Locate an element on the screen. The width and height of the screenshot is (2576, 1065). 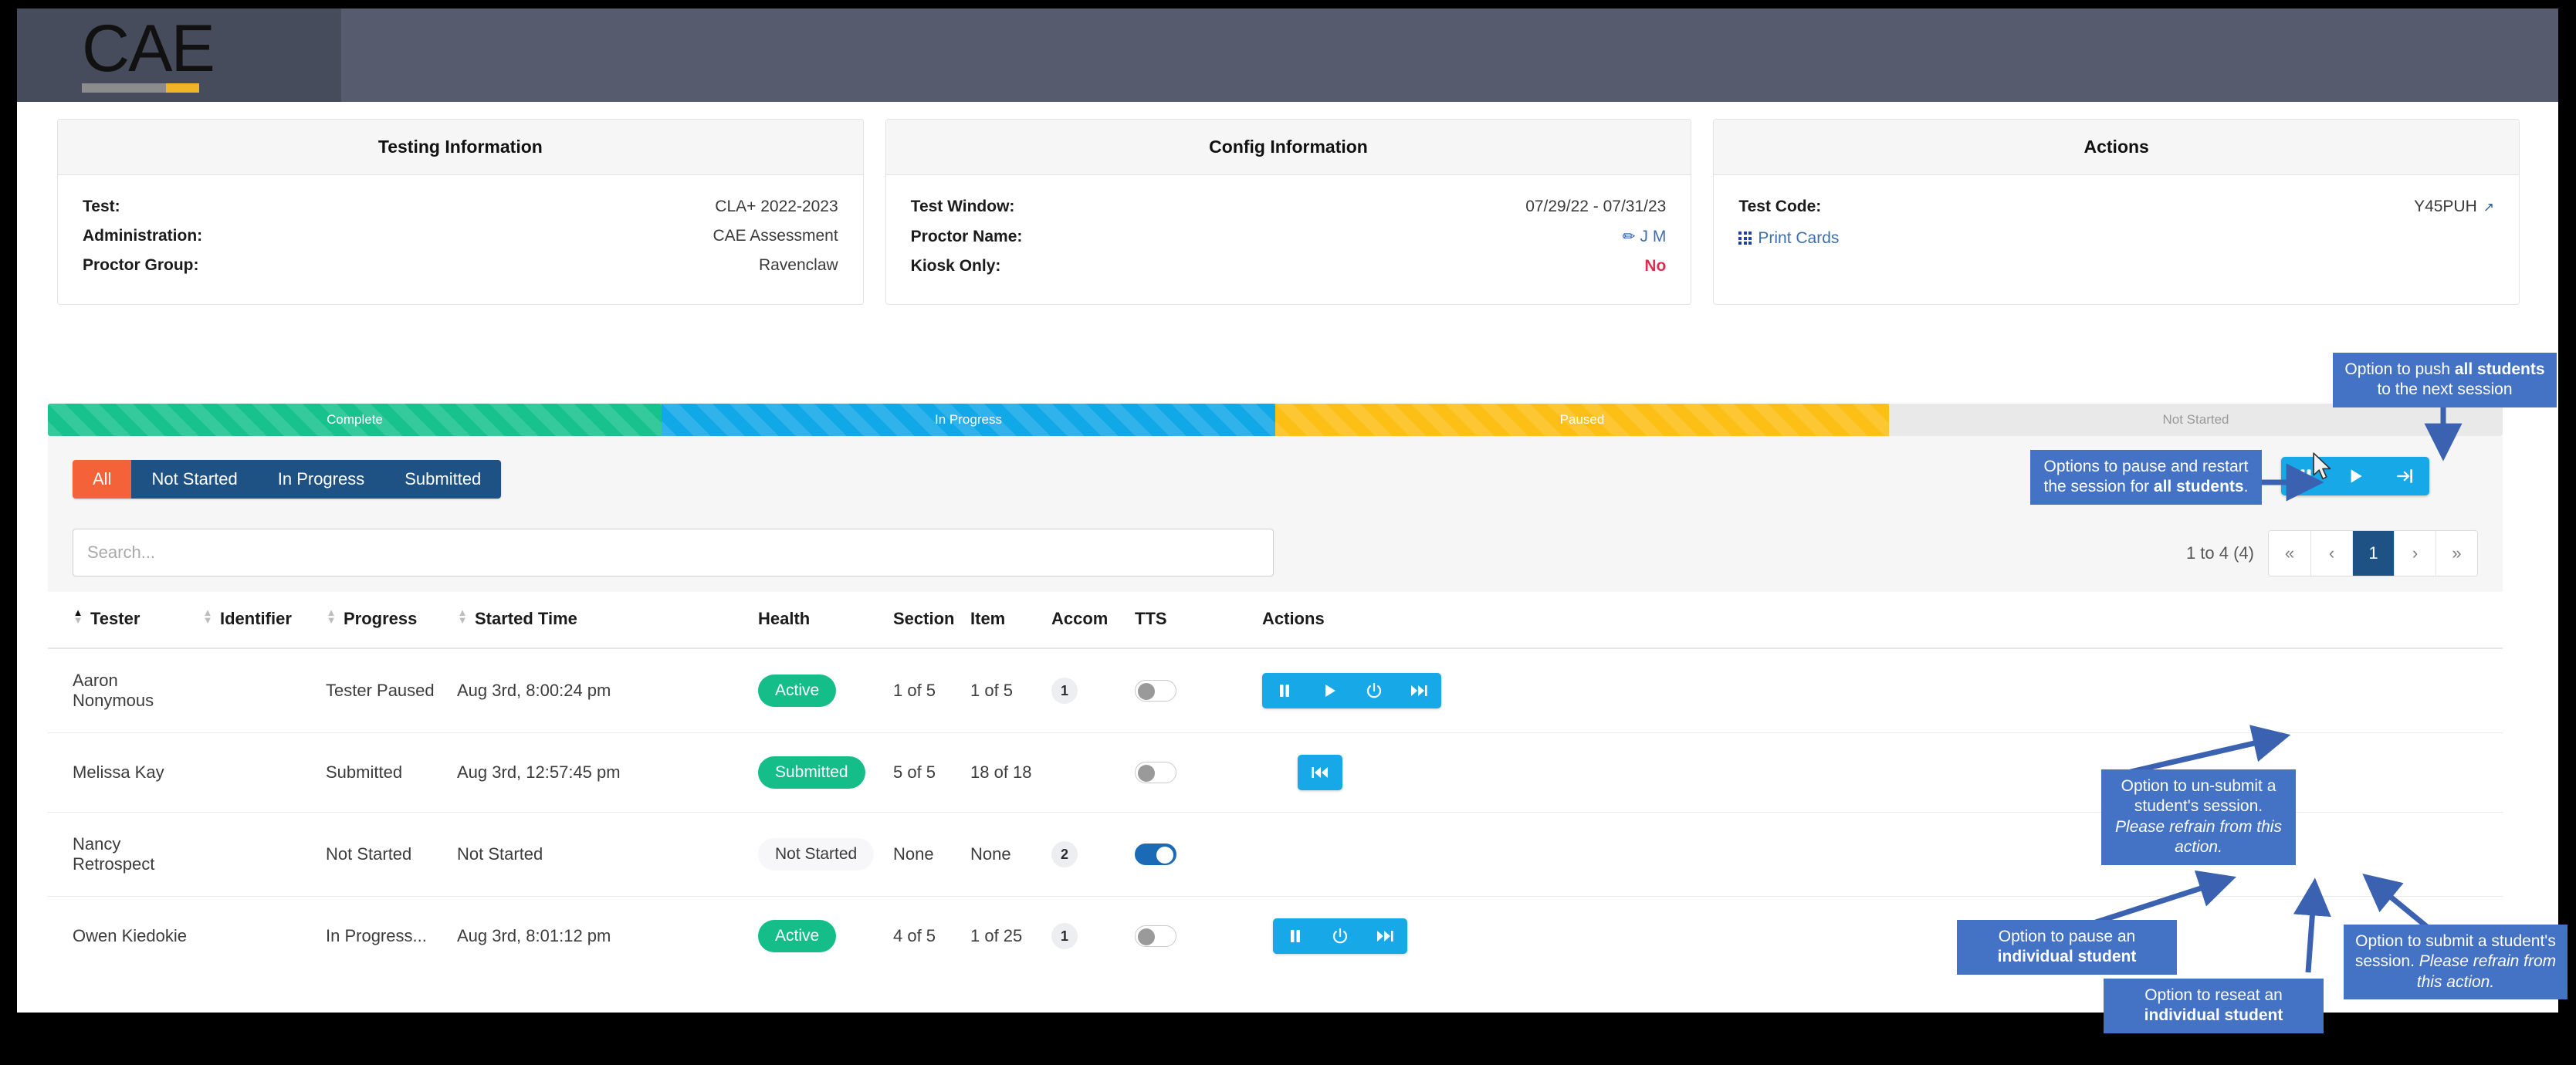
filter-button-group: All Not Started In Progress Submitted is located at coordinates (287, 479).